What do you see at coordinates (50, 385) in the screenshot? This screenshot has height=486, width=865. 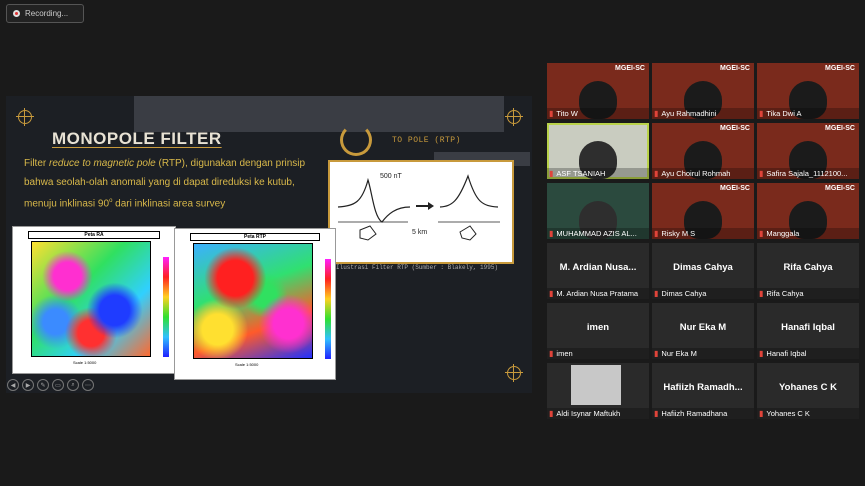 I see `slide-controls: ◀ ▶ ✎ ▭ ⌕ ⋯` at bounding box center [50, 385].